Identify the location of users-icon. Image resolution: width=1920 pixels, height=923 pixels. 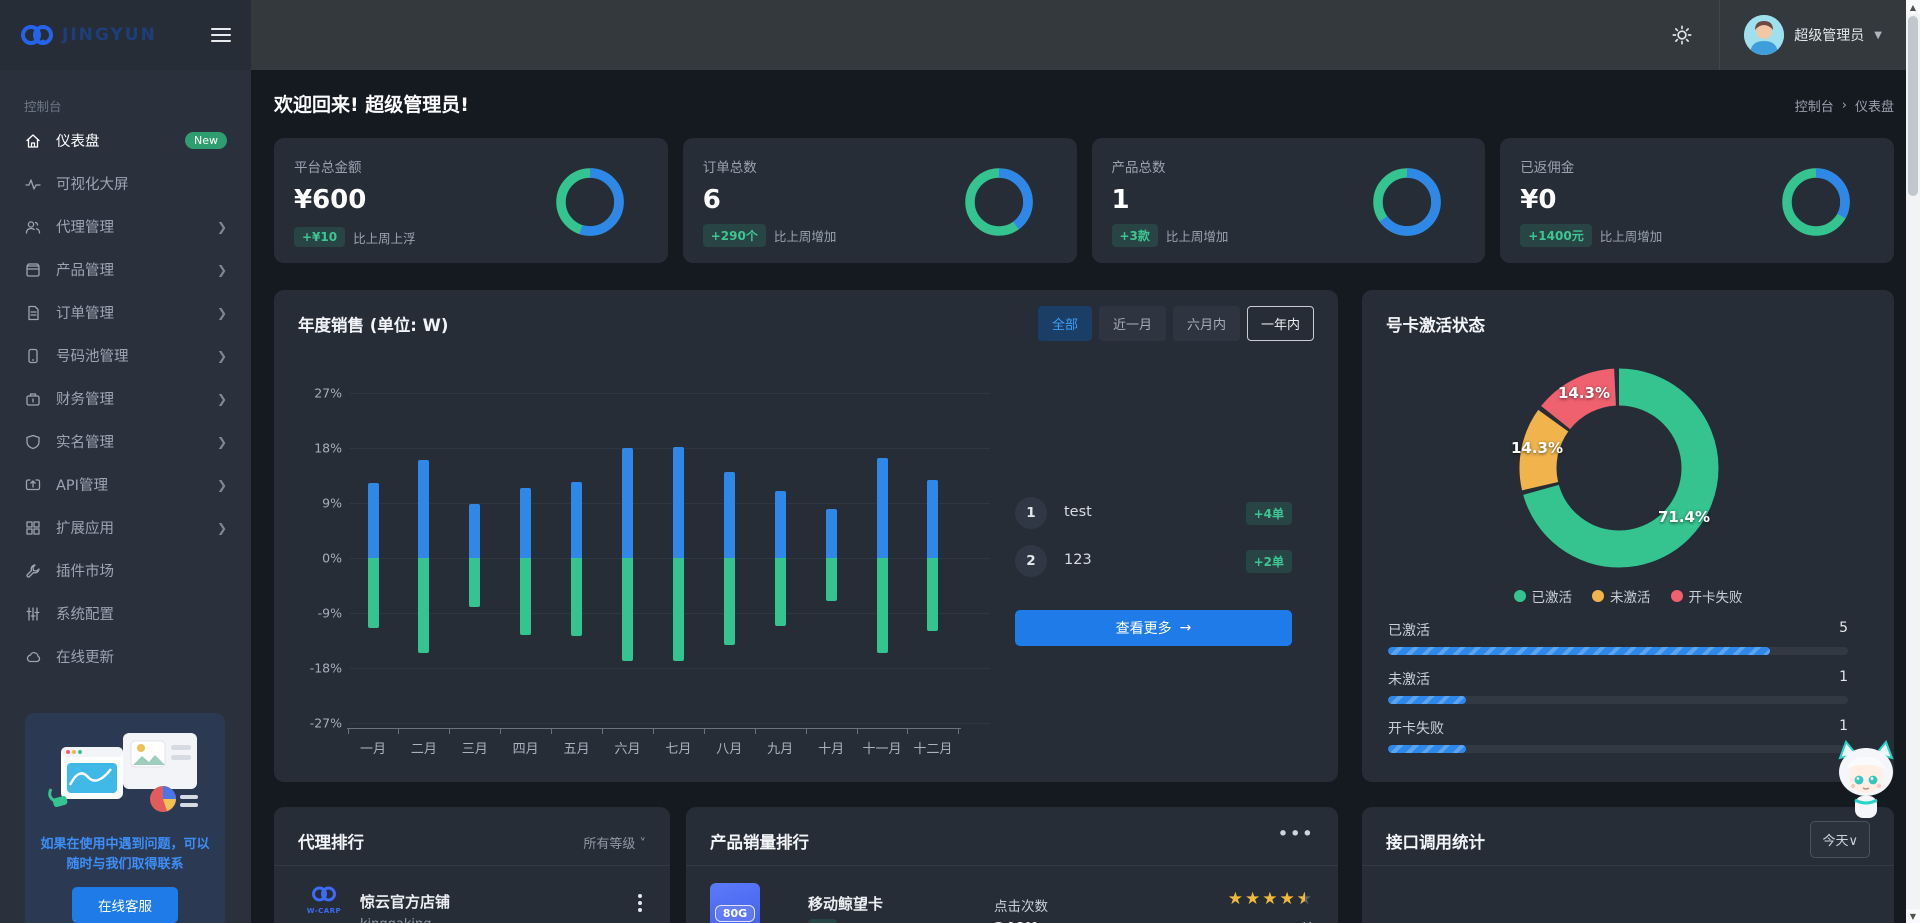
(33, 227).